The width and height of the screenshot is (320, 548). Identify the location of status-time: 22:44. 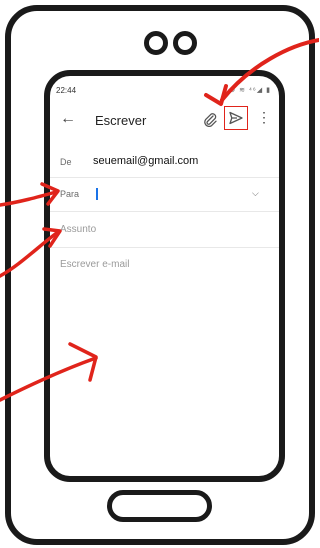
(66, 90).